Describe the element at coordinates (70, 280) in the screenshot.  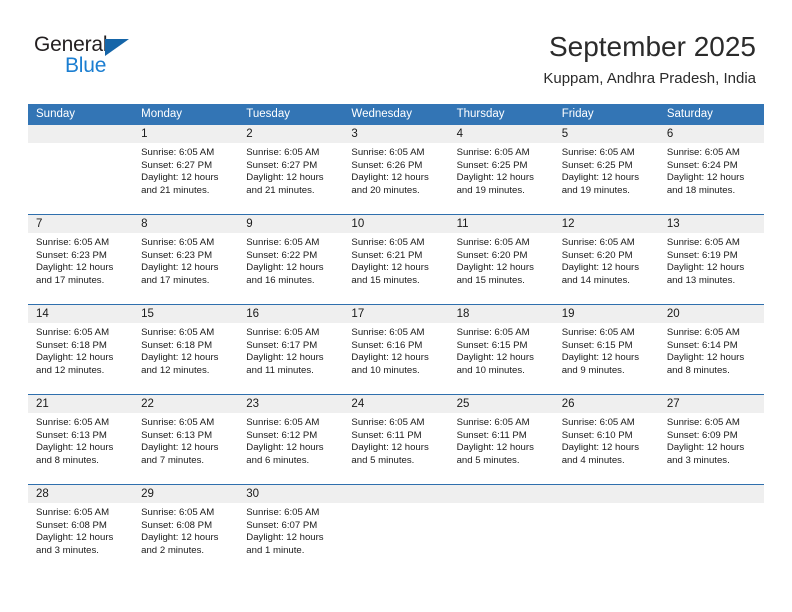
I see `daylight-text-line2: and 17 minutes.` at that location.